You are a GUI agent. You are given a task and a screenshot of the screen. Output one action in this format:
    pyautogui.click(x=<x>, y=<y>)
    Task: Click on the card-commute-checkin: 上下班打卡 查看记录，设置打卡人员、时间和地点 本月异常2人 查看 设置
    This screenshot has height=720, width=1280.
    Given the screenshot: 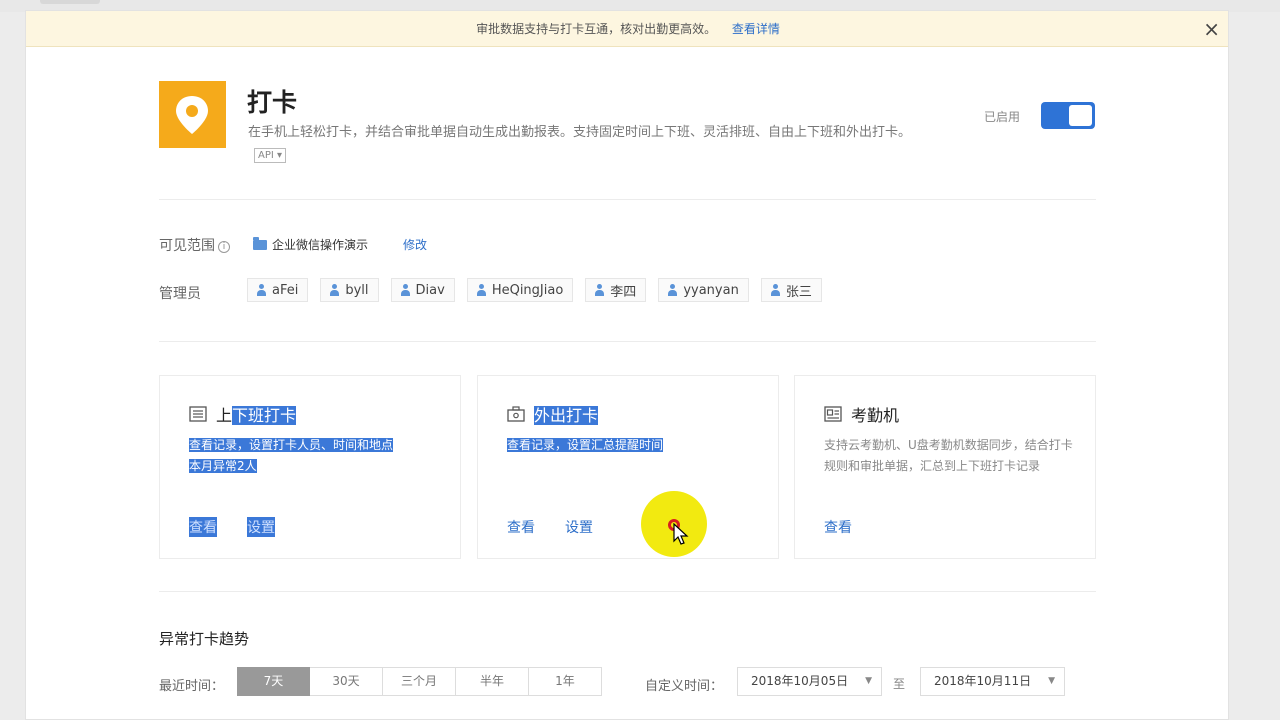 What is the action you would take?
    pyautogui.click(x=310, y=467)
    